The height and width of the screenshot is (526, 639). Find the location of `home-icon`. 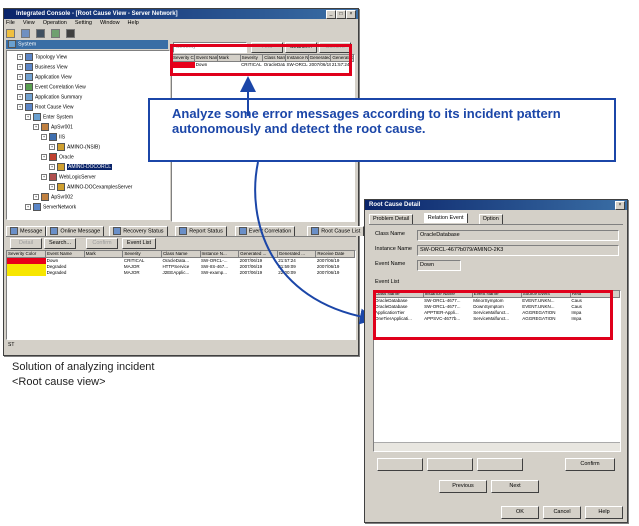

home-icon is located at coordinates (40, 33).